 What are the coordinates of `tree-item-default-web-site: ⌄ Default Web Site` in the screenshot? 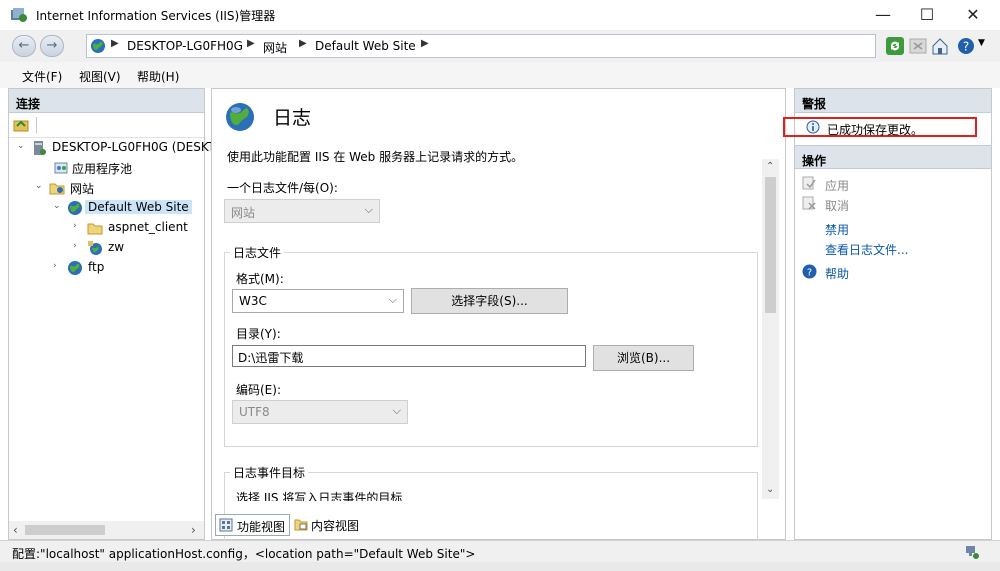 It's located at (107, 208).